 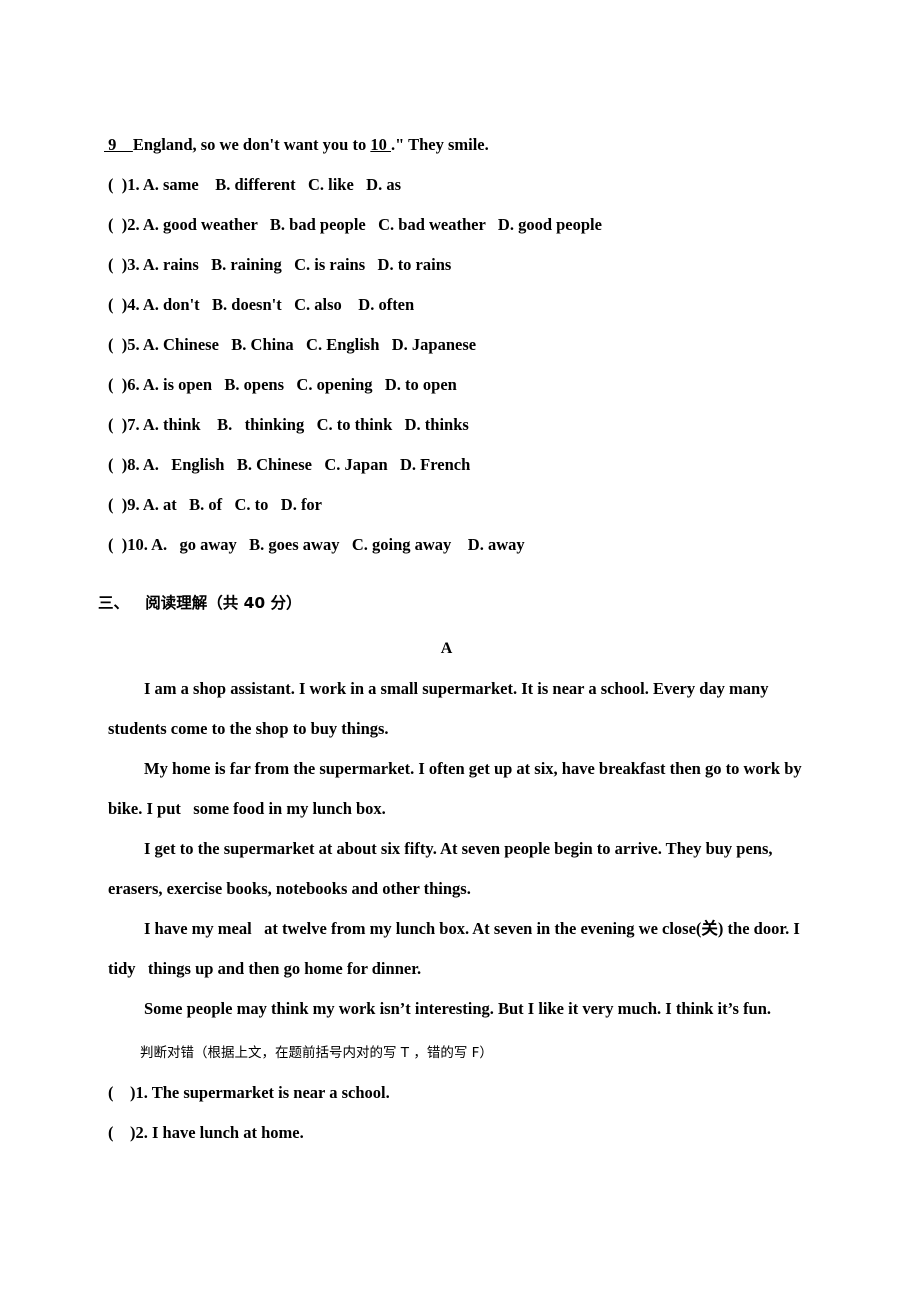 What do you see at coordinates (446, 648) in the screenshot?
I see `passage-label-a: A` at bounding box center [446, 648].